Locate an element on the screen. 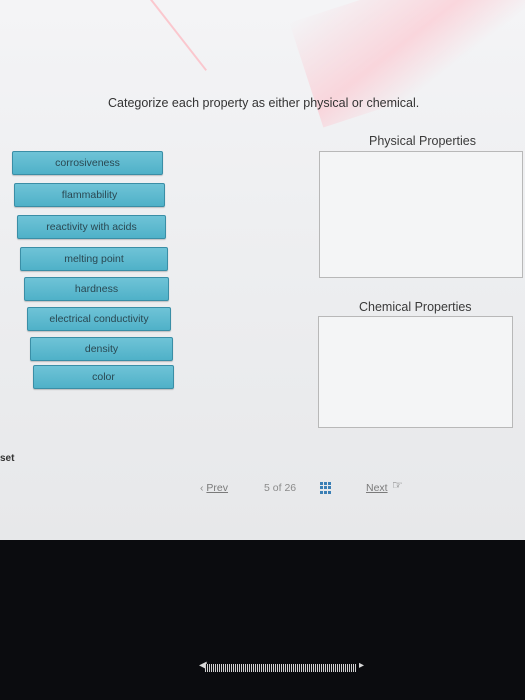  screen-glare-line is located at coordinates (178, 35).